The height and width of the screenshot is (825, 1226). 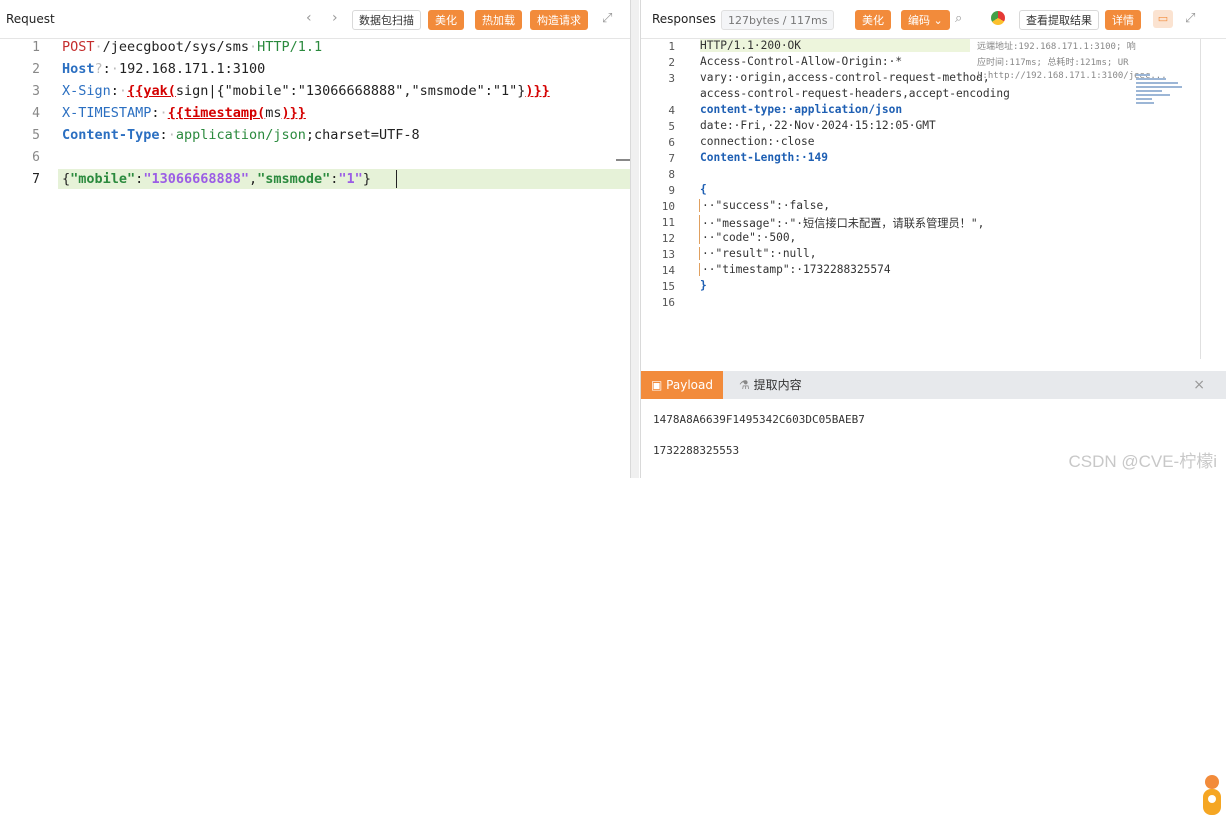 What do you see at coordinates (668, 270) in the screenshot?
I see `line-number: 14` at bounding box center [668, 270].